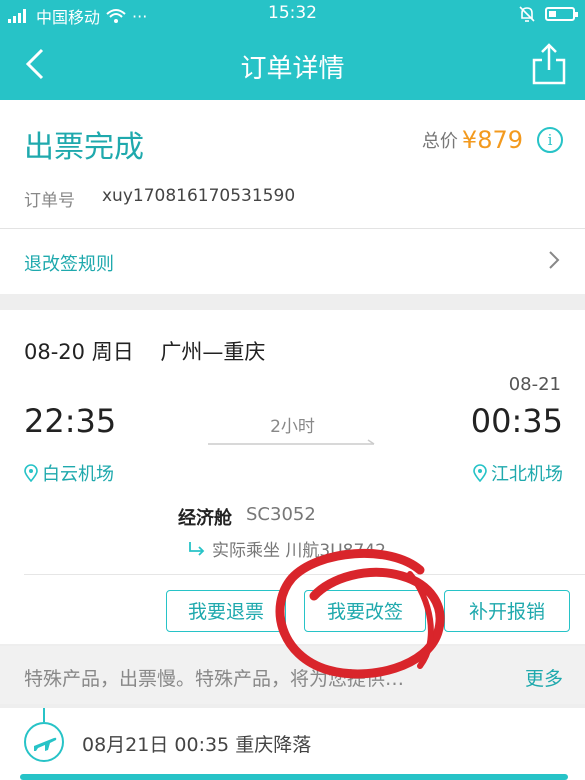  Describe the element at coordinates (507, 611) in the screenshot. I see `reimbursement-invoice-button: 补开报销` at that location.